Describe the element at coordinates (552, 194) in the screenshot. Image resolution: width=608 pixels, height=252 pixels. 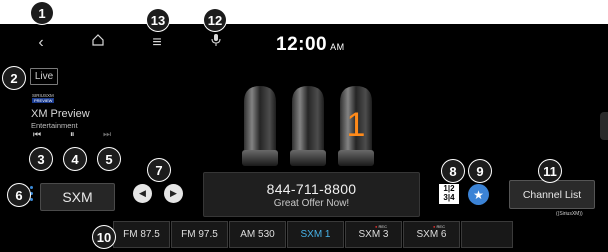
I see `channel-list-button: Channel List` at that location.